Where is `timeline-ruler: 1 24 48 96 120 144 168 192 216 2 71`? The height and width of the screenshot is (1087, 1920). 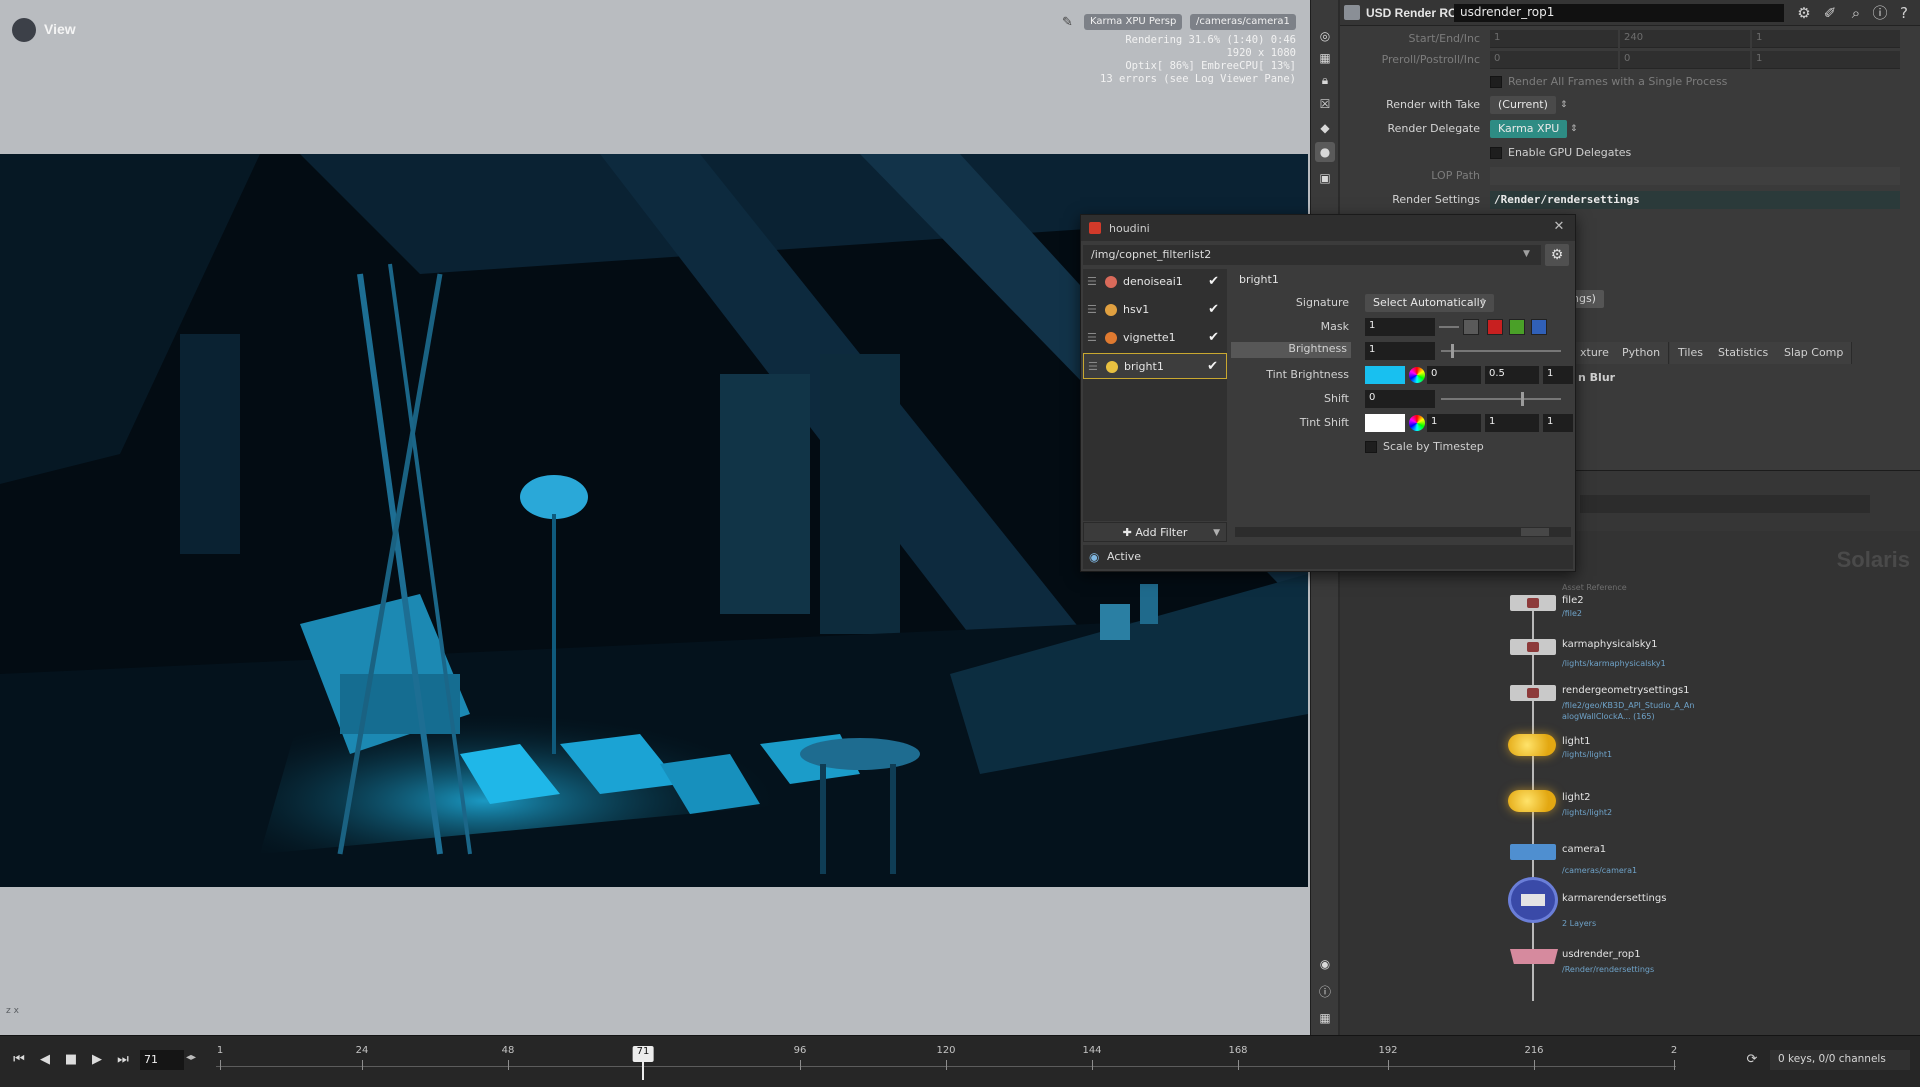 timeline-ruler: 1 24 48 96 120 144 168 192 216 2 71 is located at coordinates (946, 1062).